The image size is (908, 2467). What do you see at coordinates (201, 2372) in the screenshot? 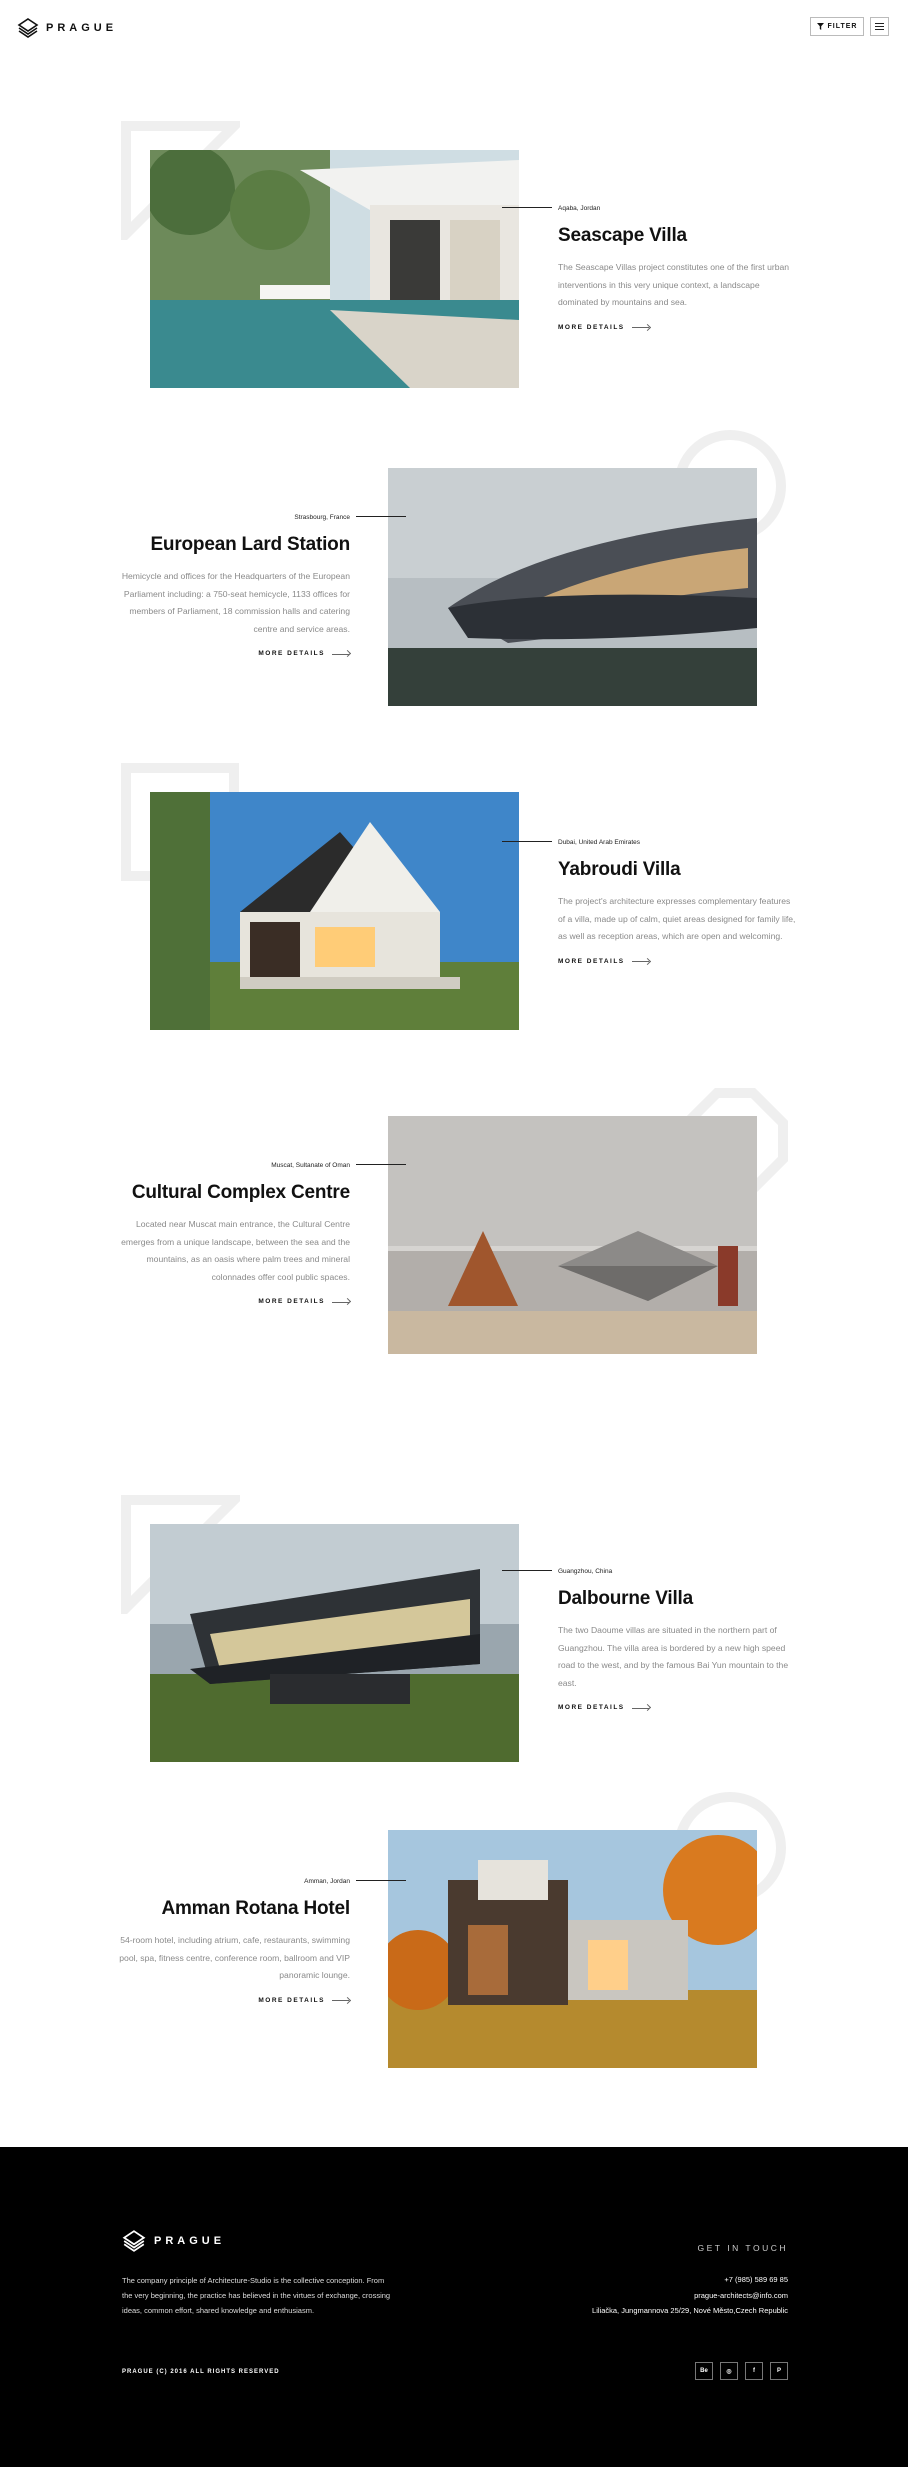
I see `copyright: PRAGUE (C) 2016 ALL RIGHTS RESERVED` at bounding box center [201, 2372].